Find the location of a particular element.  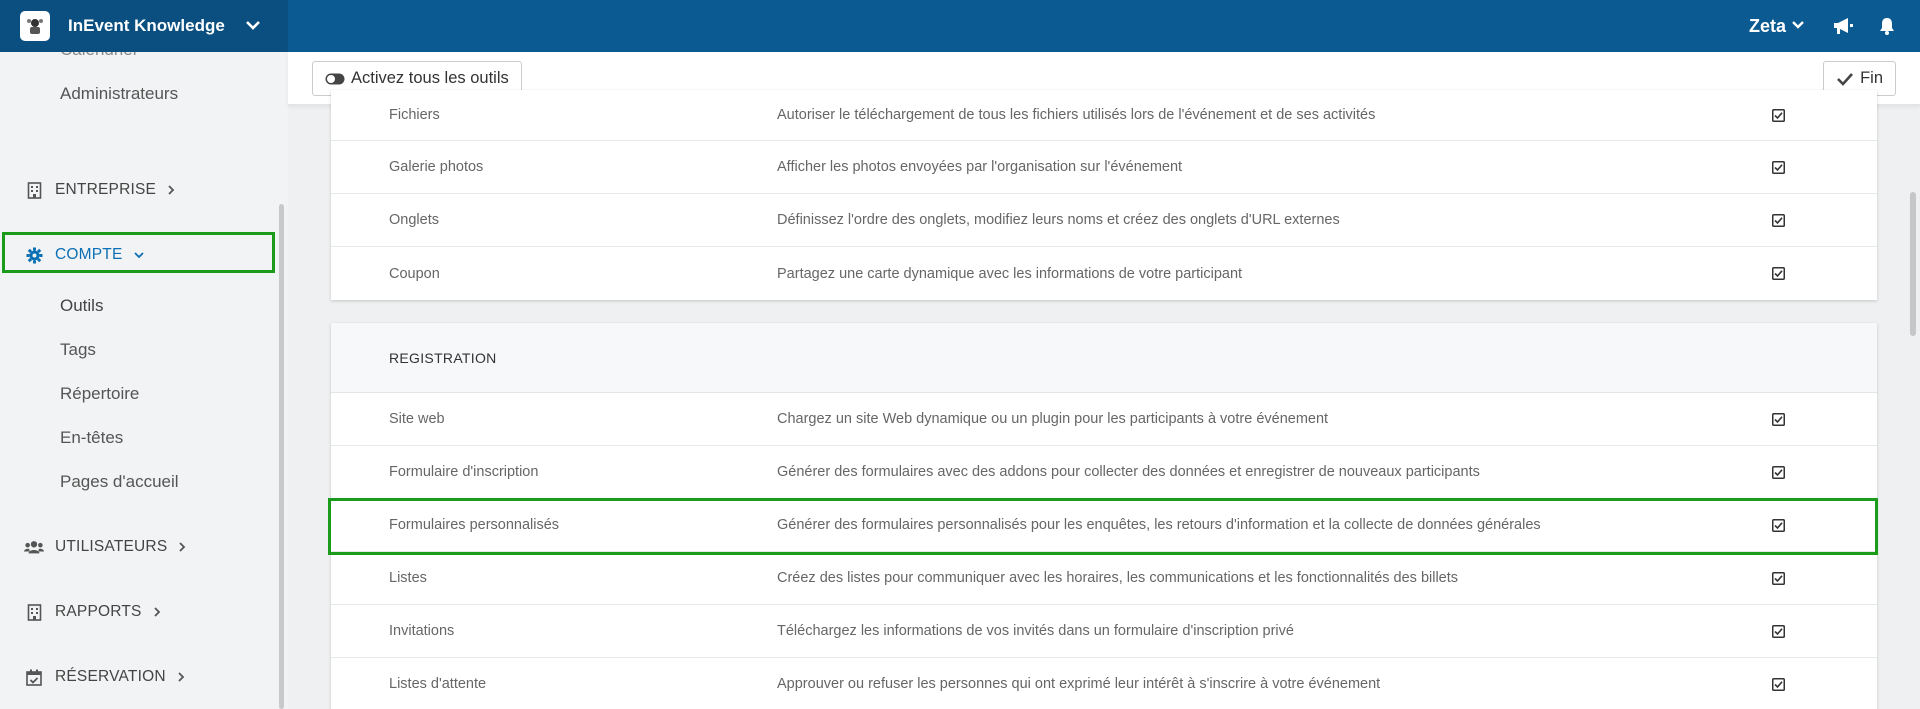

sidebar-section-utilisateurs: UTILISATEURS is located at coordinates (105, 547).